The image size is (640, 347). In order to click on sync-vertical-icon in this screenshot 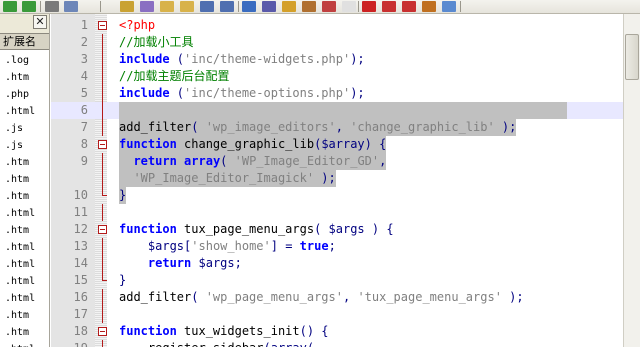, I will do `click(207, 6)`.